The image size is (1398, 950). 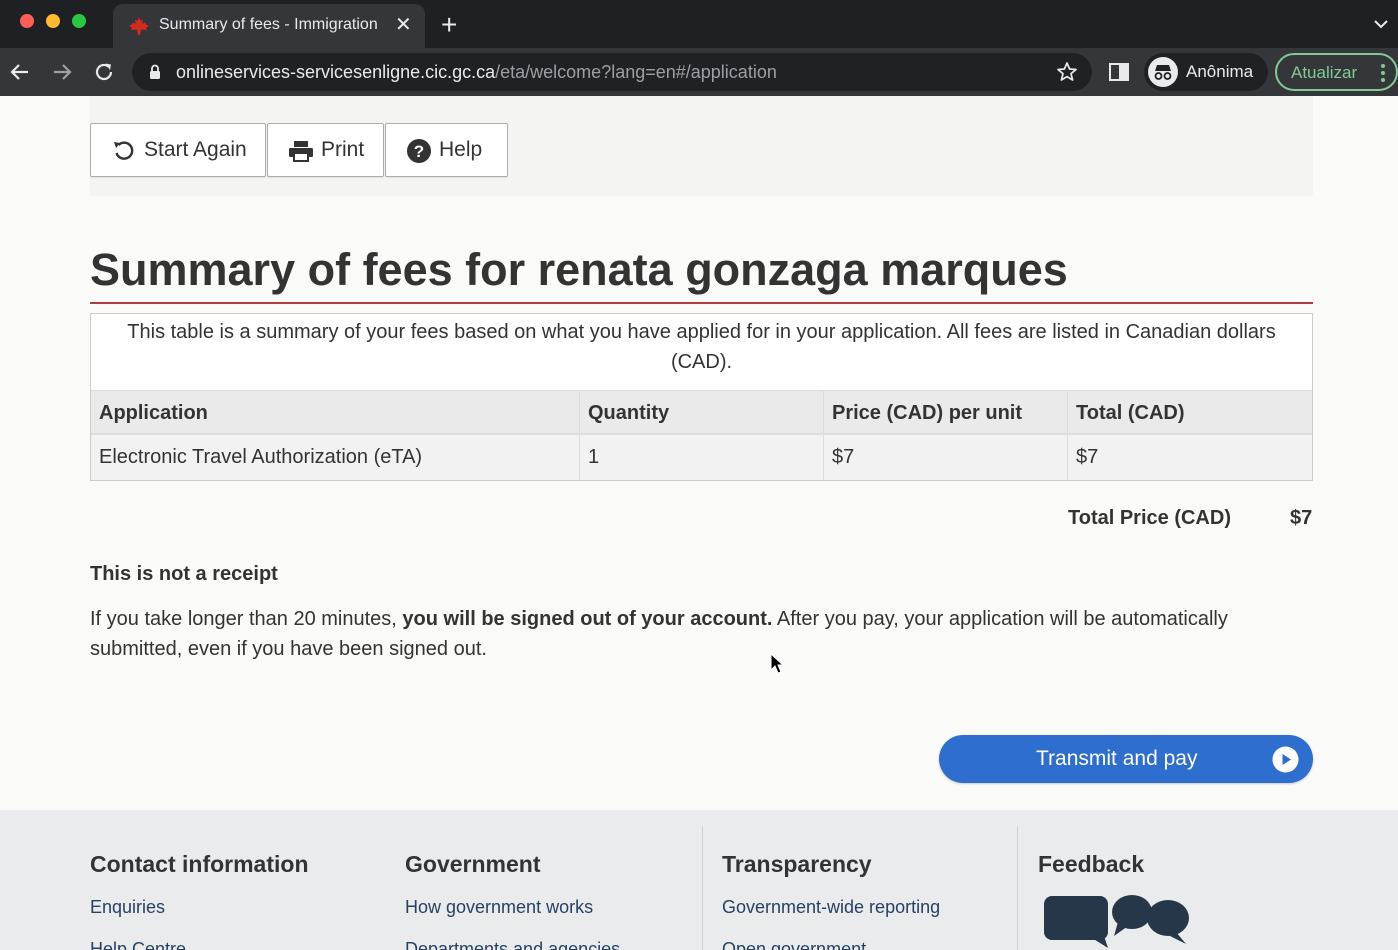 I want to click on browser-tab-active: Summary of fees - Immigration ✕, so click(x=269, y=26).